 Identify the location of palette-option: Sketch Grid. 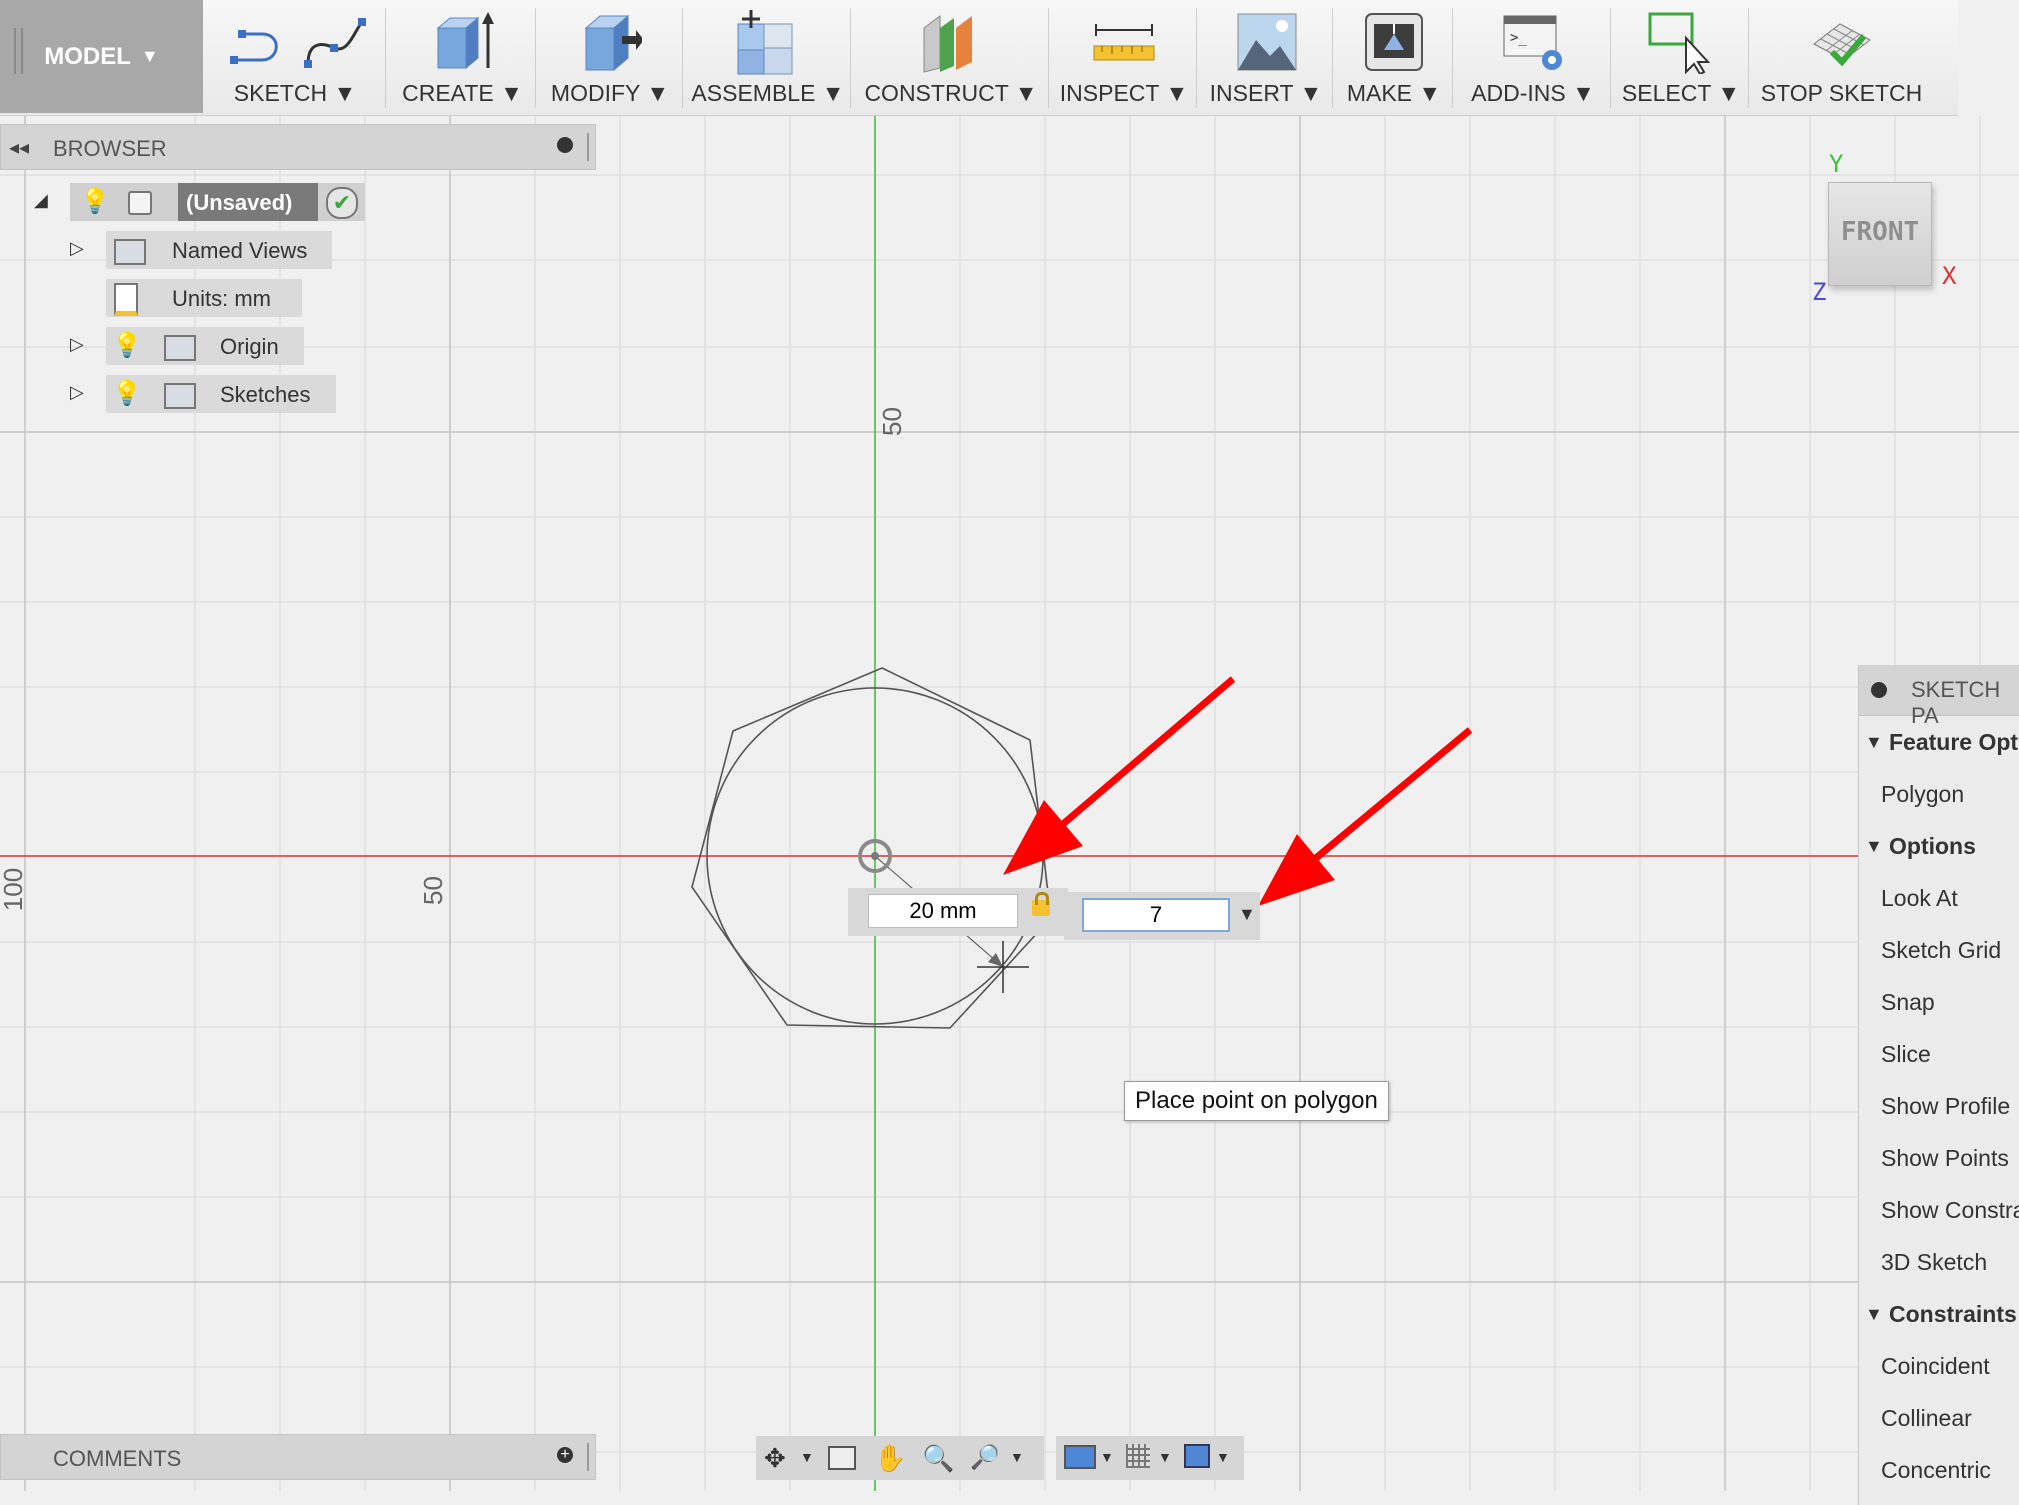
(1939, 950).